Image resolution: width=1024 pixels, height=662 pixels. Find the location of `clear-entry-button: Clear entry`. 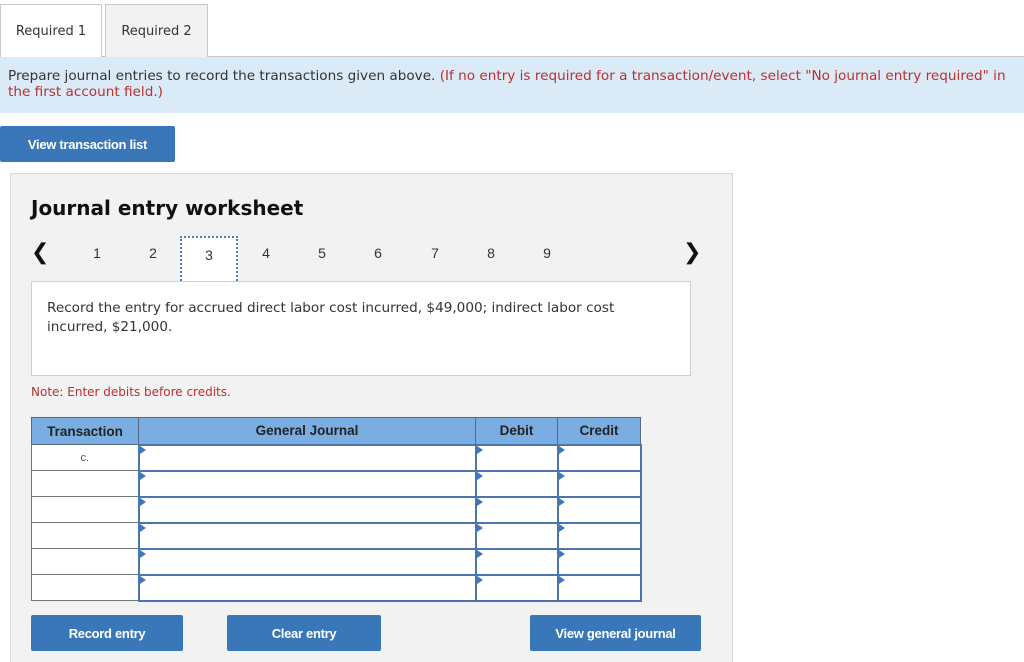

clear-entry-button: Clear entry is located at coordinates (304, 633).